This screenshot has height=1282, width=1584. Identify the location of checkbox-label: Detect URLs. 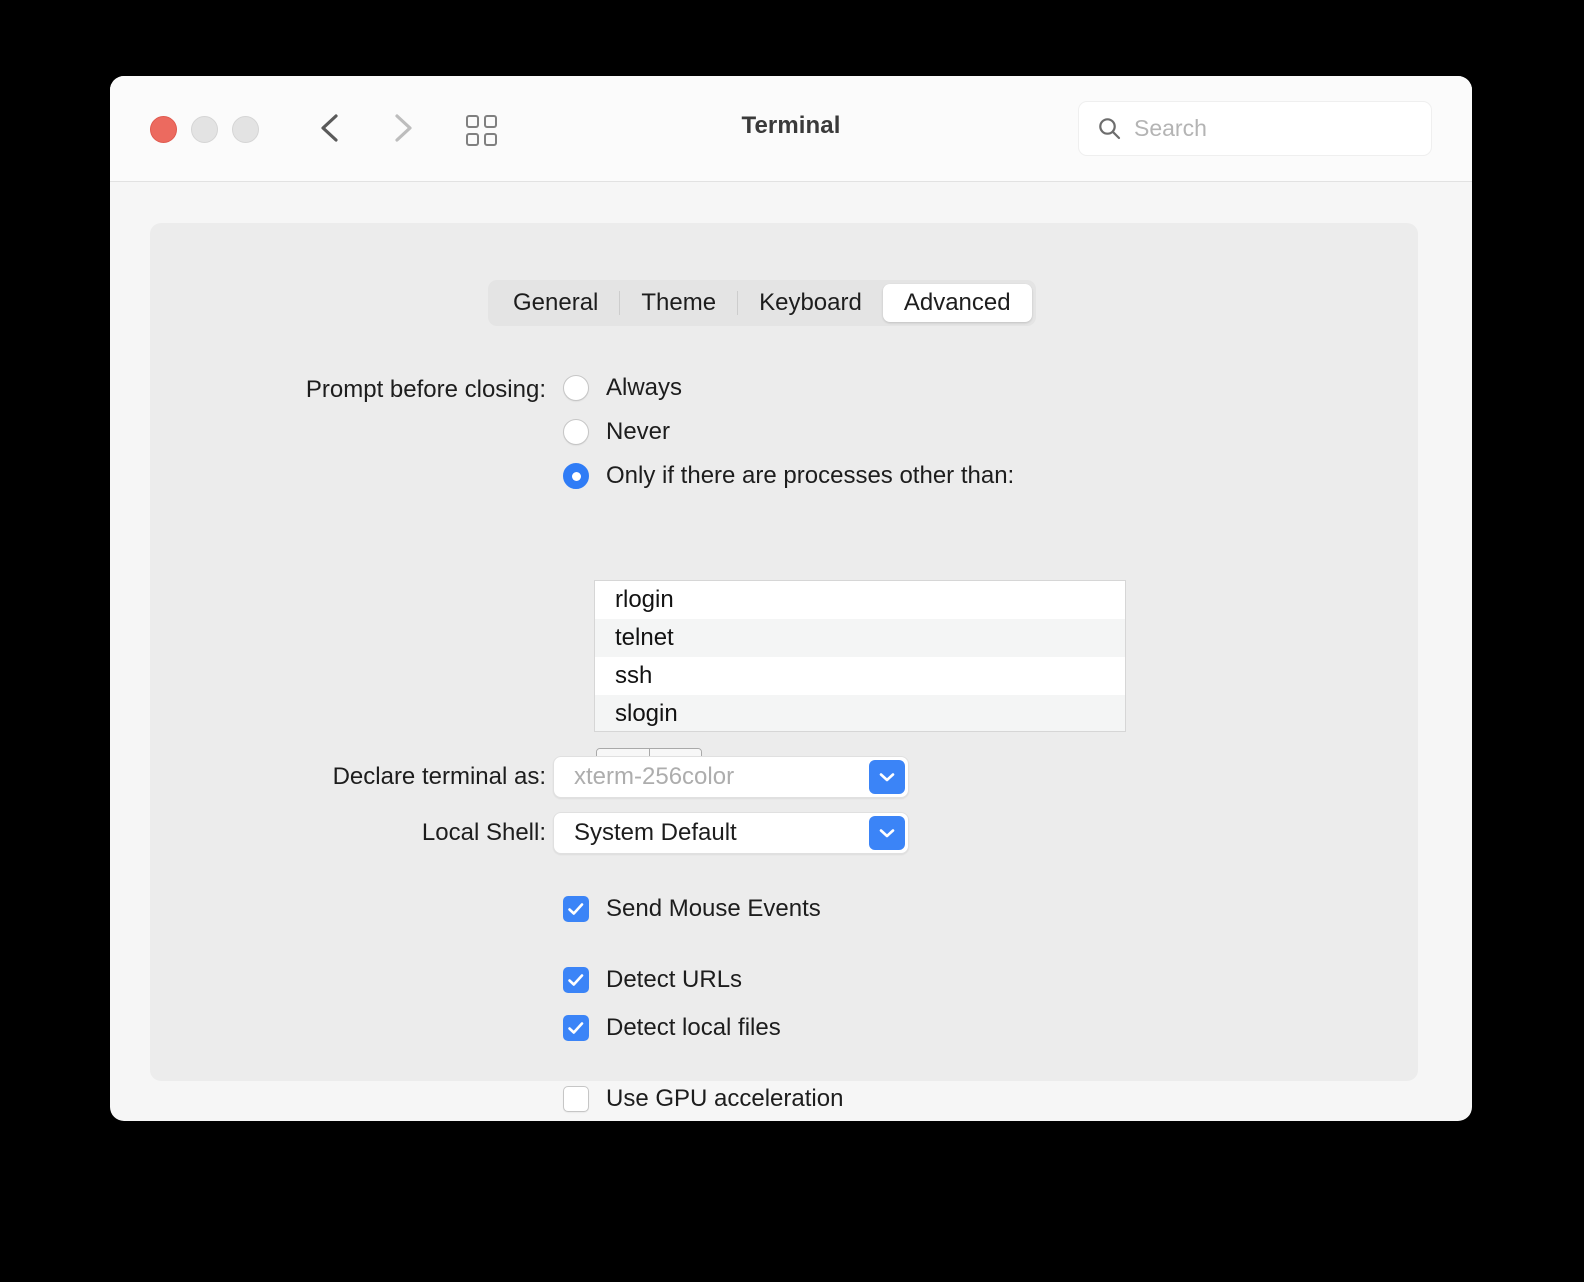
(674, 979).